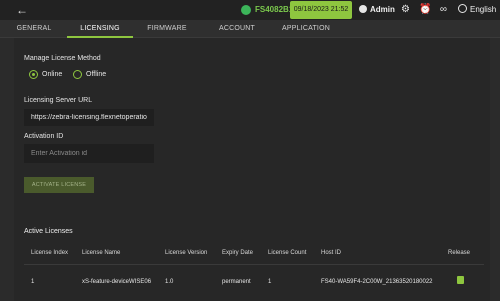 The image size is (500, 301). I want to click on col-header-license-index: License Index, so click(50, 253).